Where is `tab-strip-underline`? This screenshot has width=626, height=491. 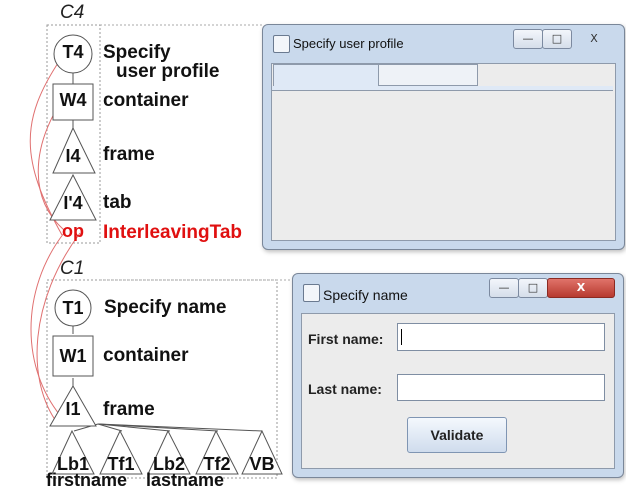 tab-strip-underline is located at coordinates (442, 88).